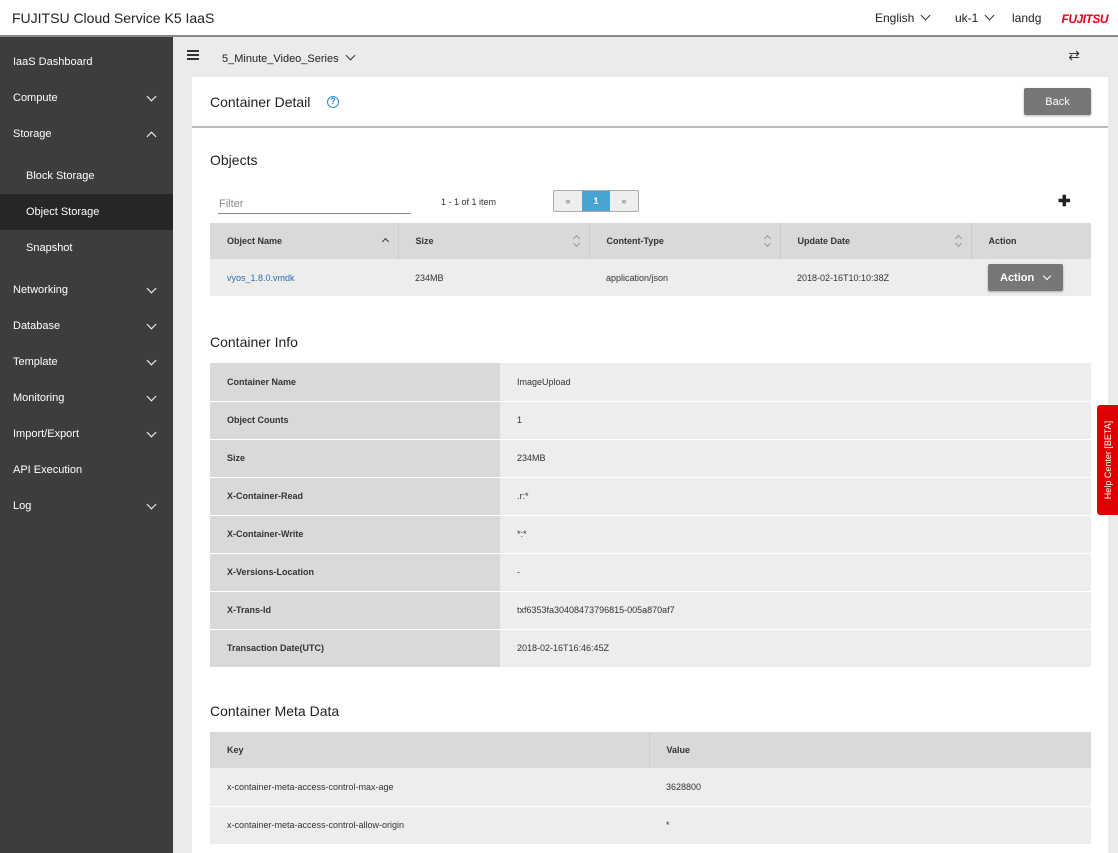 The height and width of the screenshot is (853, 1118). What do you see at coordinates (875, 277) in the screenshot?
I see `cell-update-date: 2018-02-16T10:10:38Z` at bounding box center [875, 277].